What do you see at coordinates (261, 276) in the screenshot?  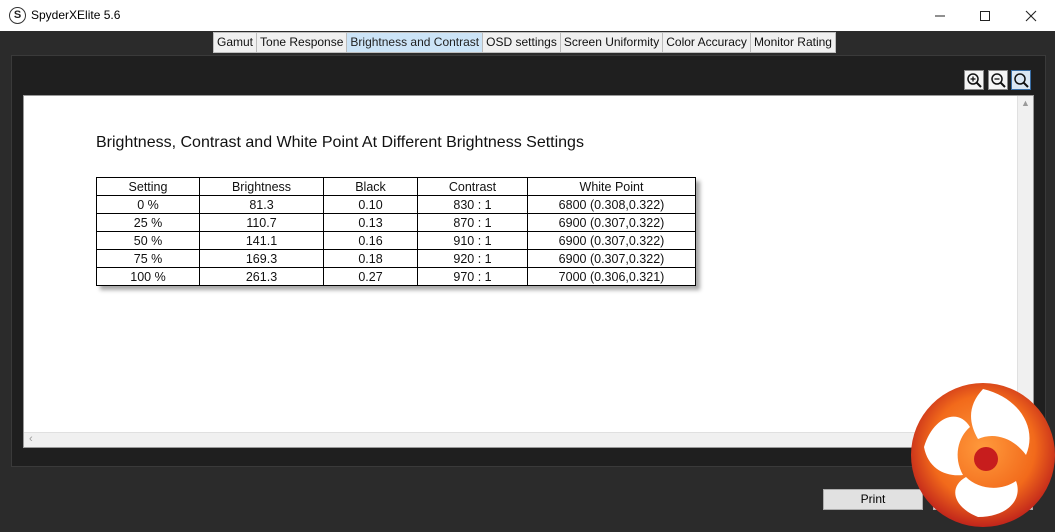 I see `table-cell: 261.3` at bounding box center [261, 276].